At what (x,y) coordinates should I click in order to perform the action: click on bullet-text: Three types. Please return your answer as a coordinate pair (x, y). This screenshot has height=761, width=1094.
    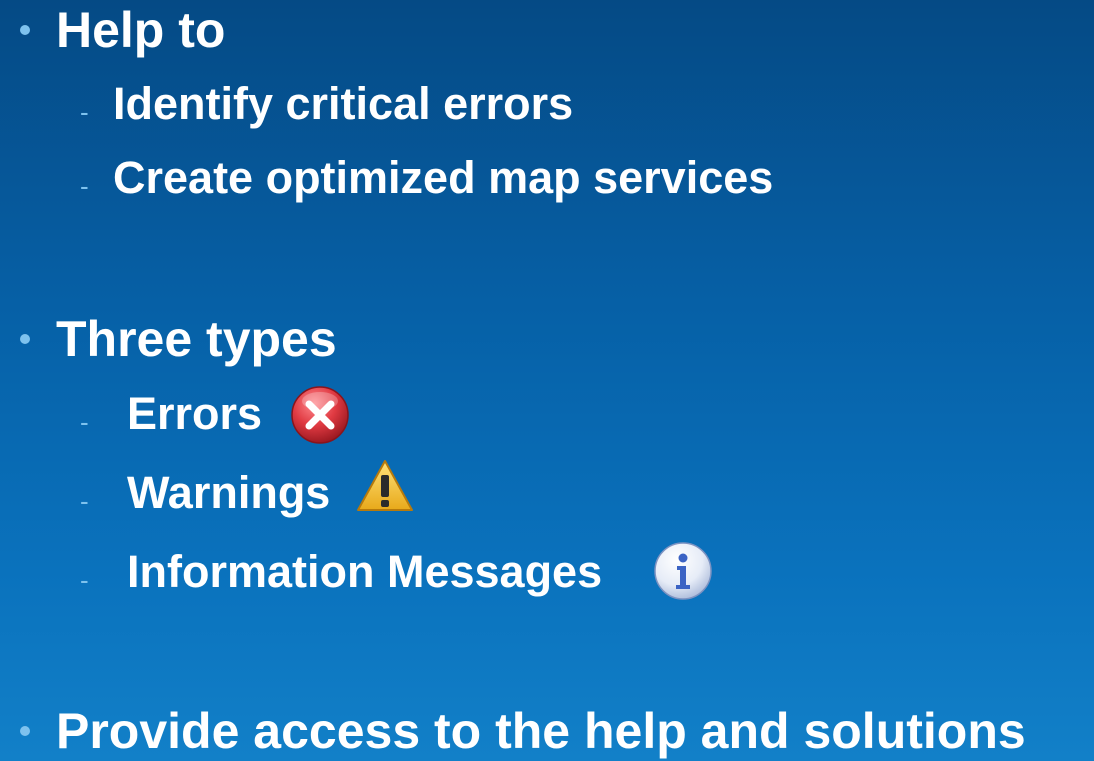
    Looking at the image, I should click on (196, 339).